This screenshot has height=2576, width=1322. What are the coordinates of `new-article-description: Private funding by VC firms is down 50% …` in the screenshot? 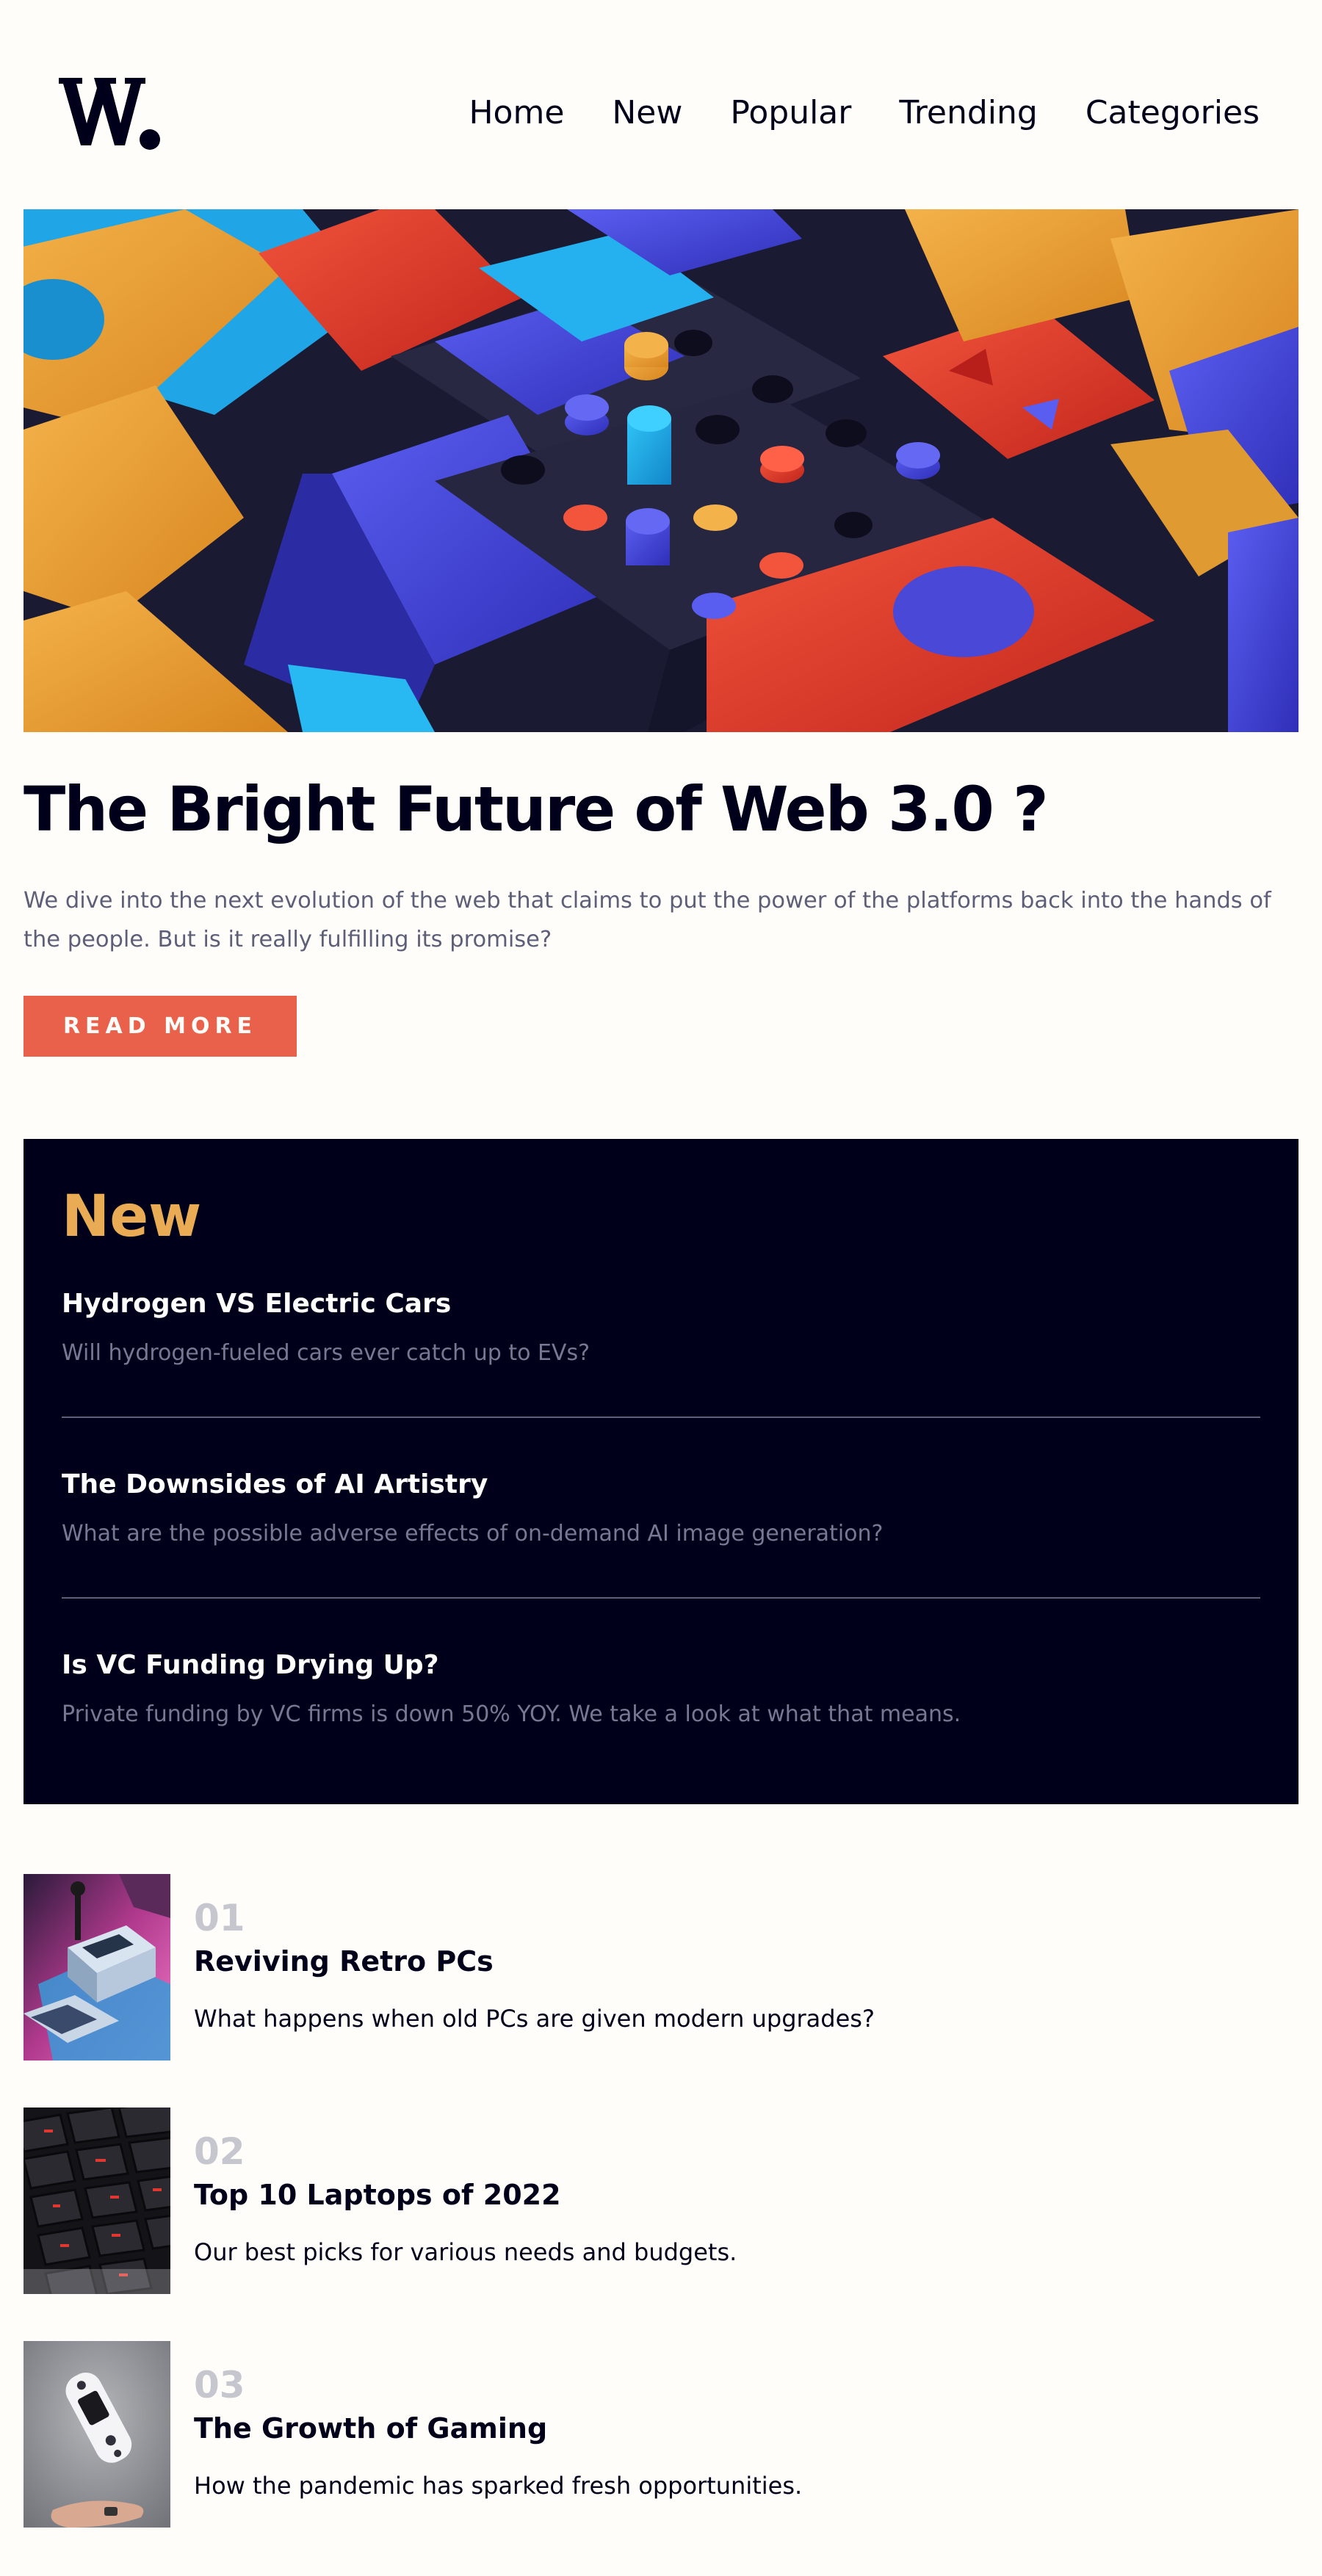 It's located at (511, 1714).